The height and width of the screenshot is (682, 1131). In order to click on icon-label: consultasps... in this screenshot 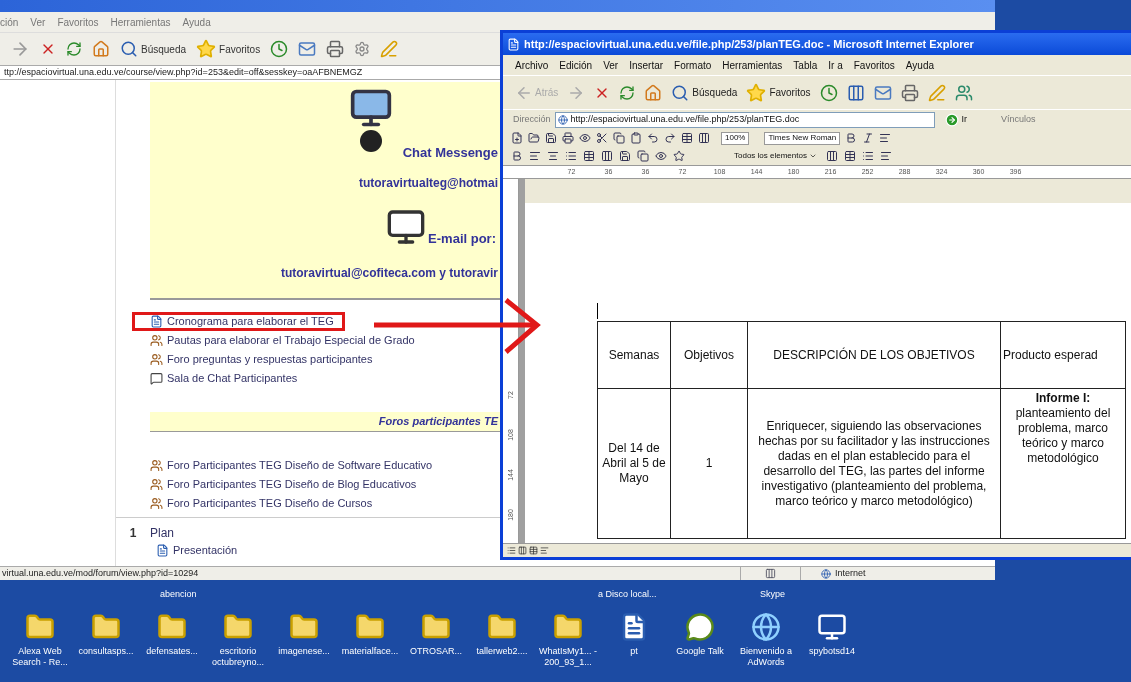, I will do `click(106, 651)`.